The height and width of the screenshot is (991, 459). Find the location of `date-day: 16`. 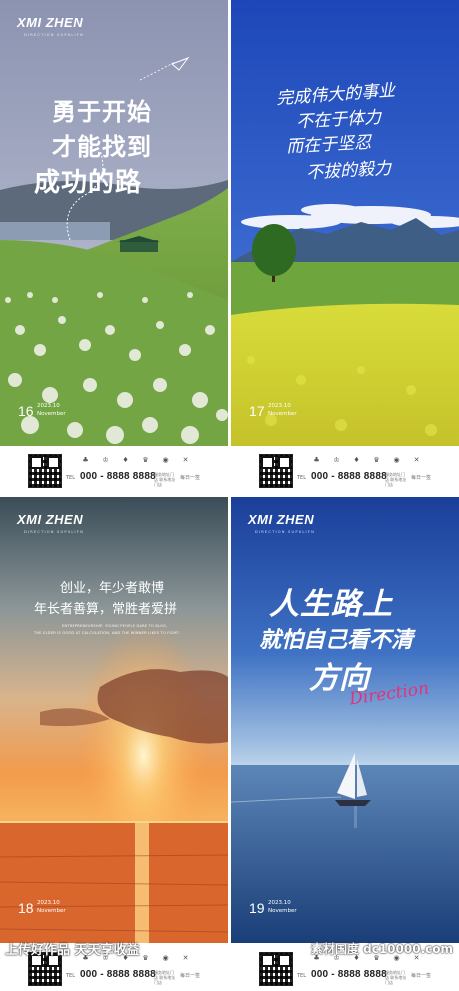

date-day: 16 is located at coordinates (26, 411).